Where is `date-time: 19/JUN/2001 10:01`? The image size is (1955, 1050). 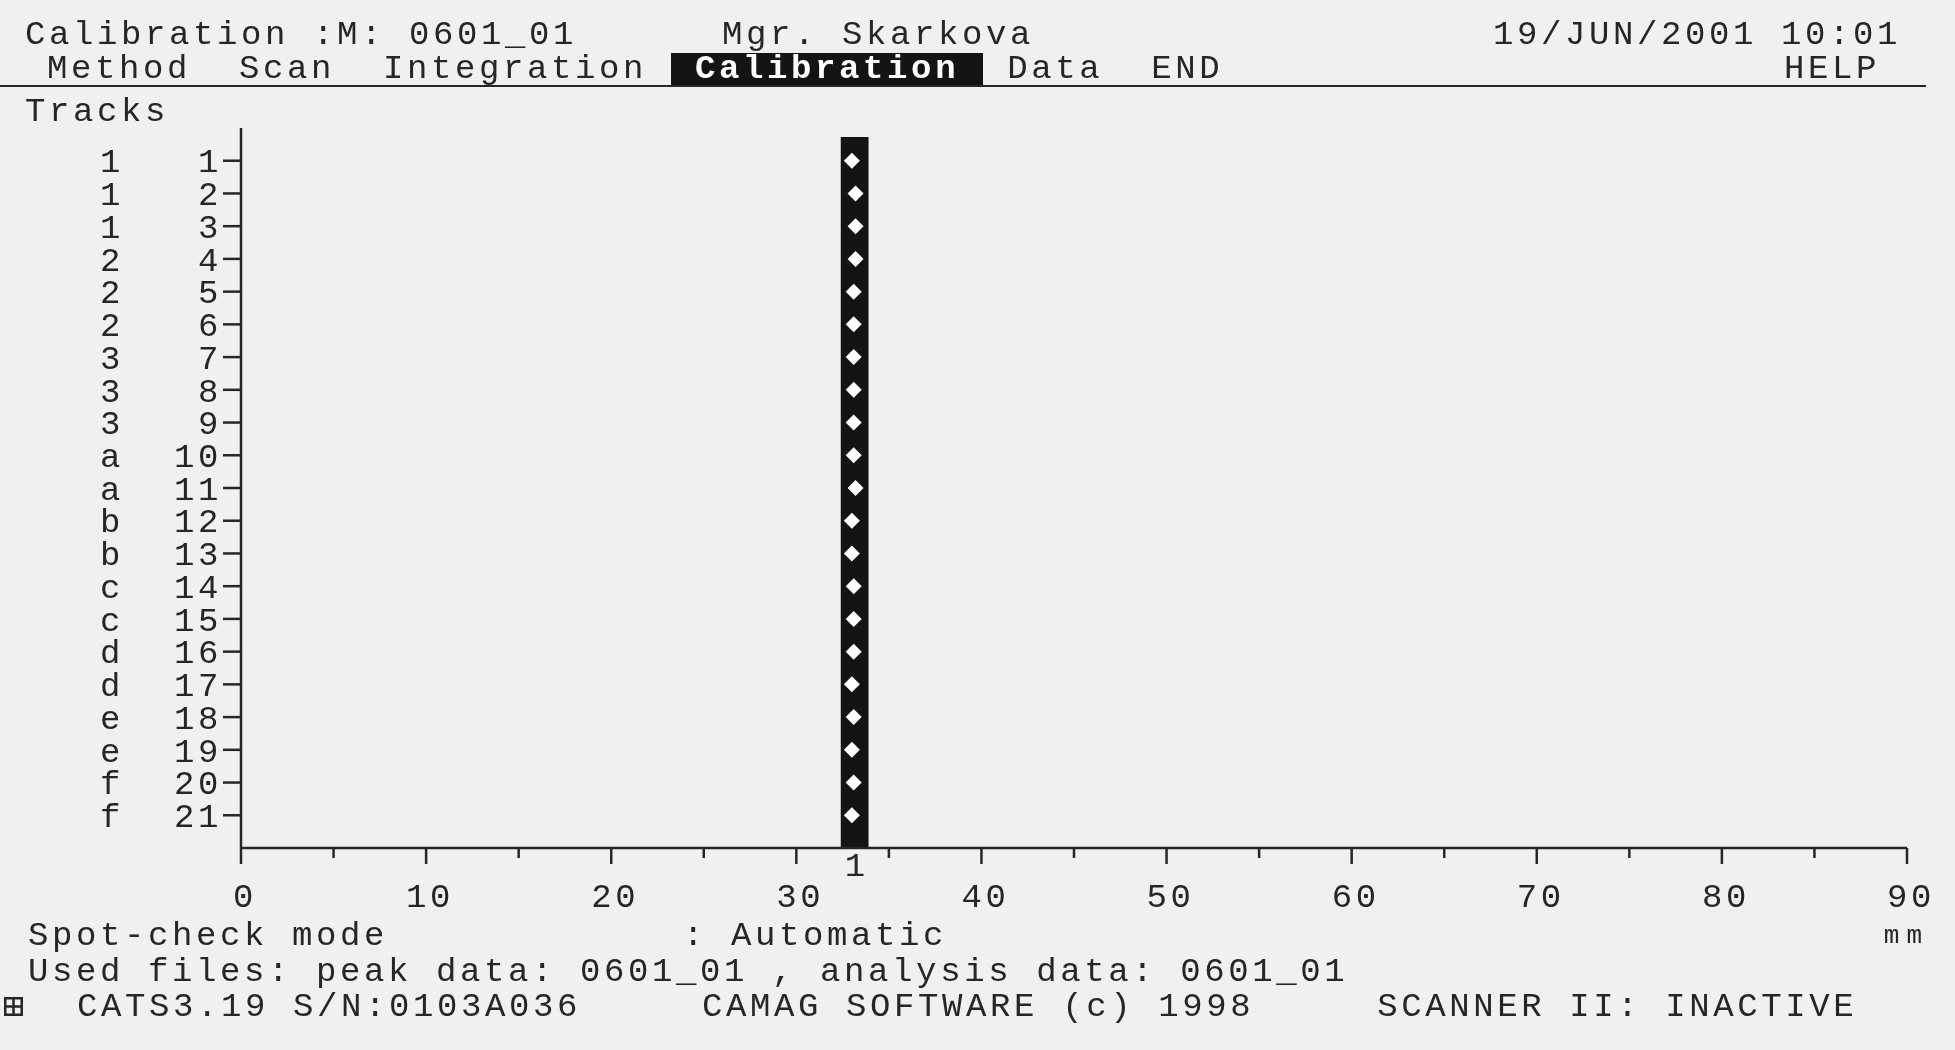 date-time: 19/JUN/2001 10:01 is located at coordinates (1696, 35).